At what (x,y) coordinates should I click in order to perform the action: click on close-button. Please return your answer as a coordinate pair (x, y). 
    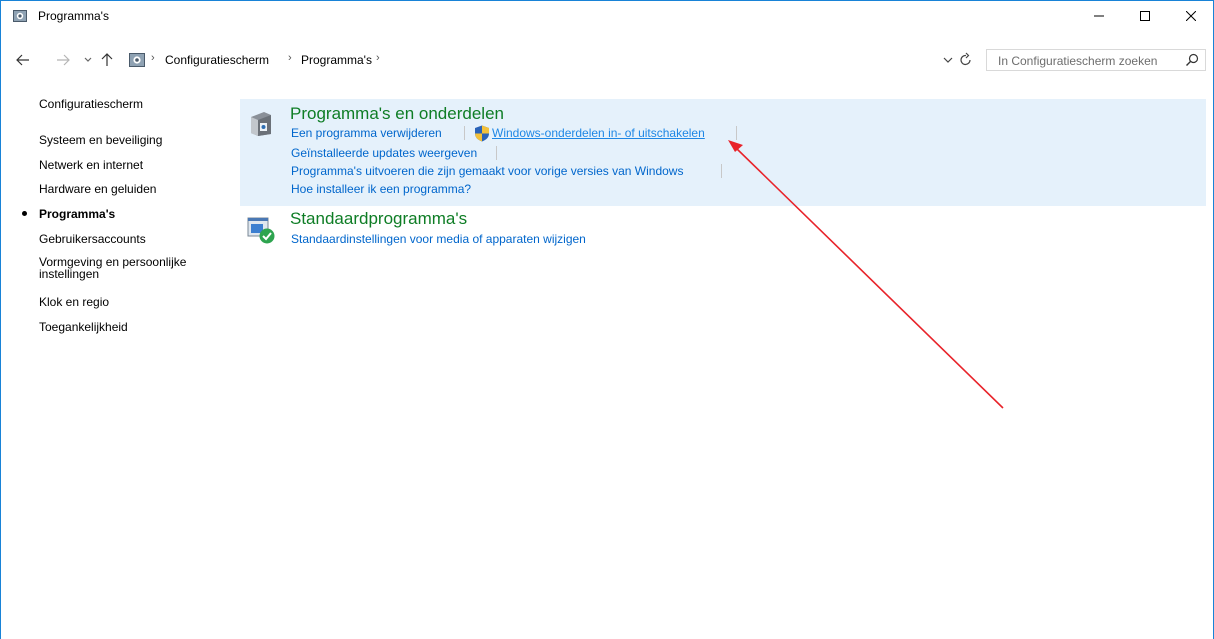
    Looking at the image, I should click on (1191, 16).